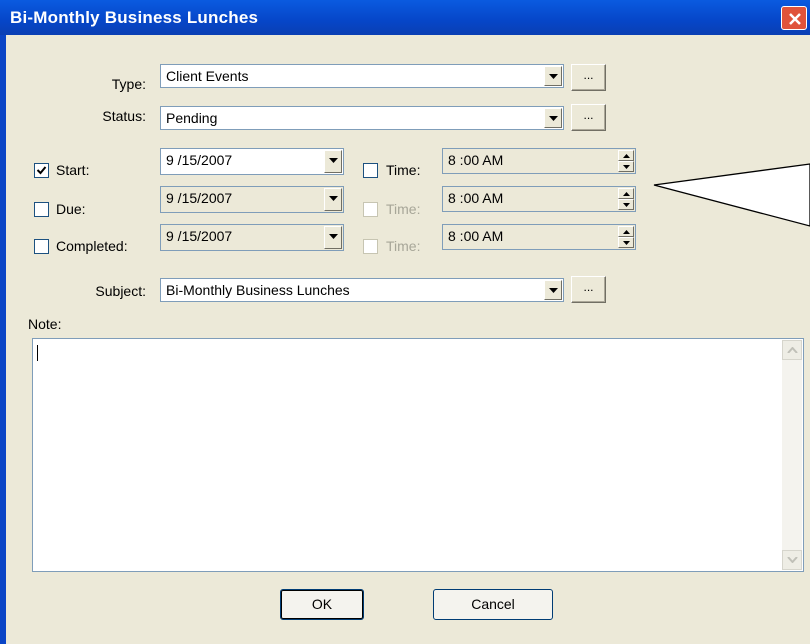 The height and width of the screenshot is (644, 810). Describe the element at coordinates (731, 195) in the screenshot. I see `callout-pointer` at that location.